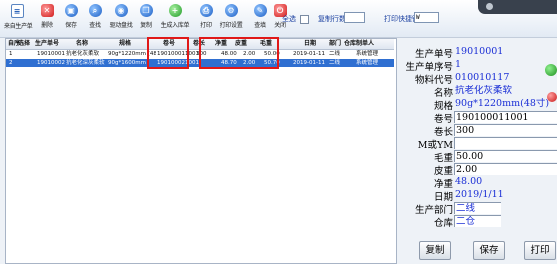  I want to click on search-icon: ⌕, so click(95, 10).